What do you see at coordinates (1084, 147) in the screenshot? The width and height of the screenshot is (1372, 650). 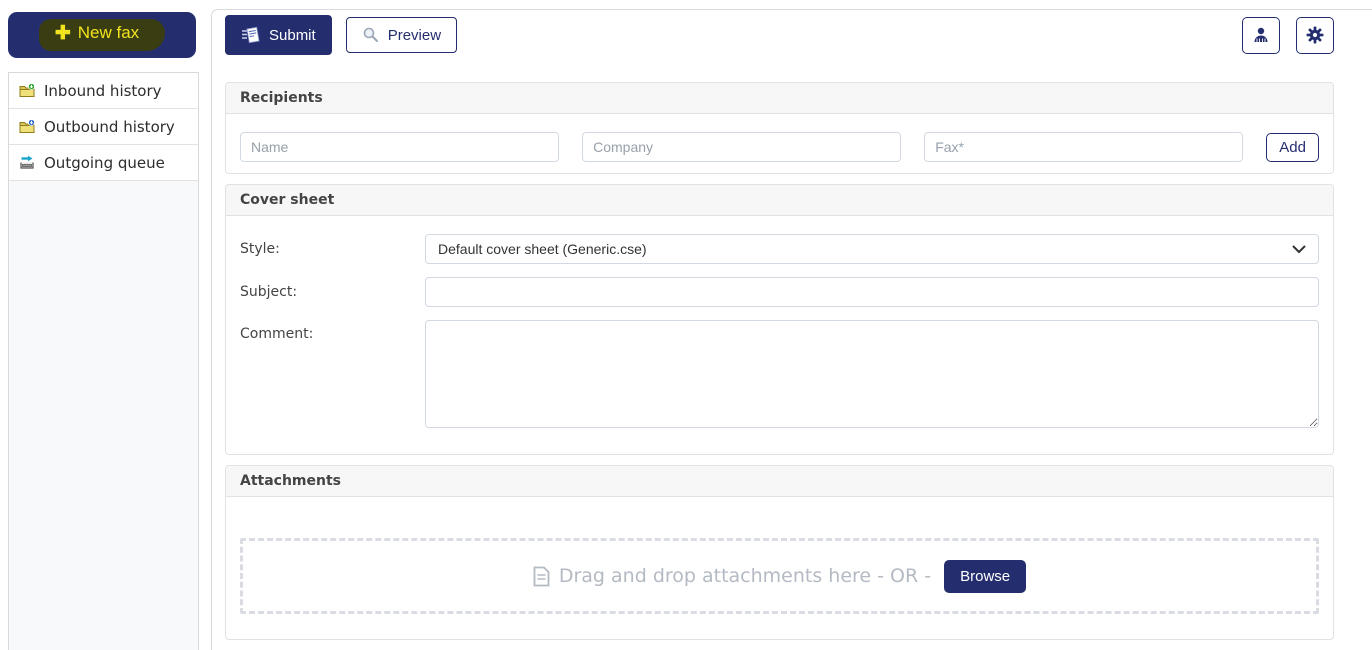 I see `recipient-fax-input` at bounding box center [1084, 147].